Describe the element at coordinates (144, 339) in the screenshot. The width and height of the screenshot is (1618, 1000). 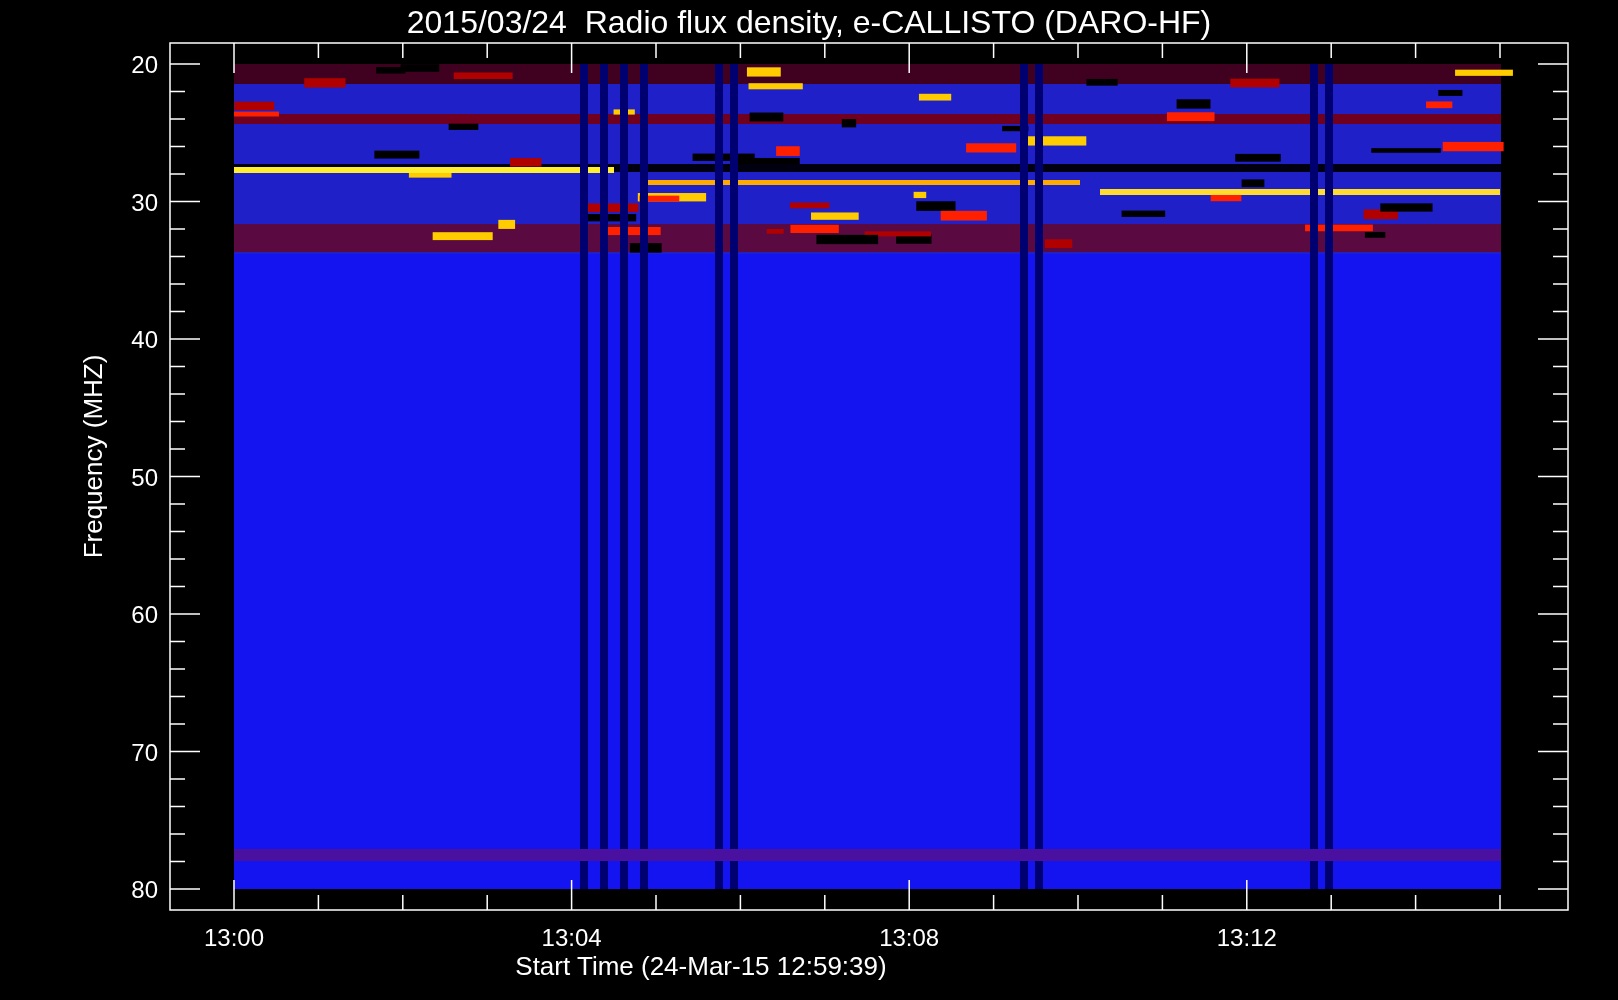
I see `y-tick-label: 40` at that location.